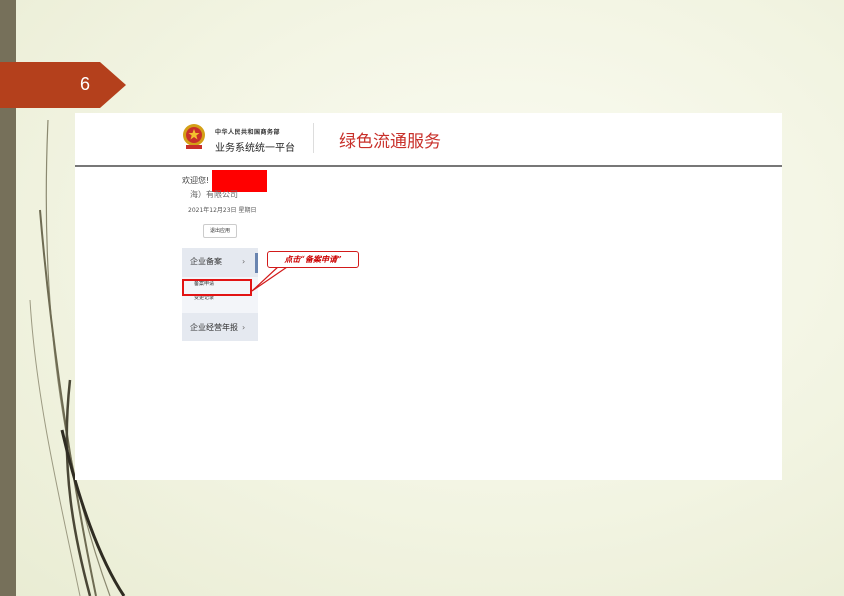  Describe the element at coordinates (214, 194) in the screenshot. I see `company-name: 海）有限公司` at that location.